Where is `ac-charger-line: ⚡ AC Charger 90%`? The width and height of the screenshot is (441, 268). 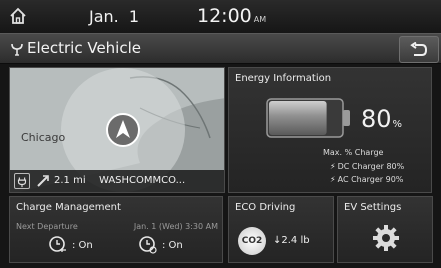
ac-charger-line: ⚡ AC Charger 90% is located at coordinates (366, 179).